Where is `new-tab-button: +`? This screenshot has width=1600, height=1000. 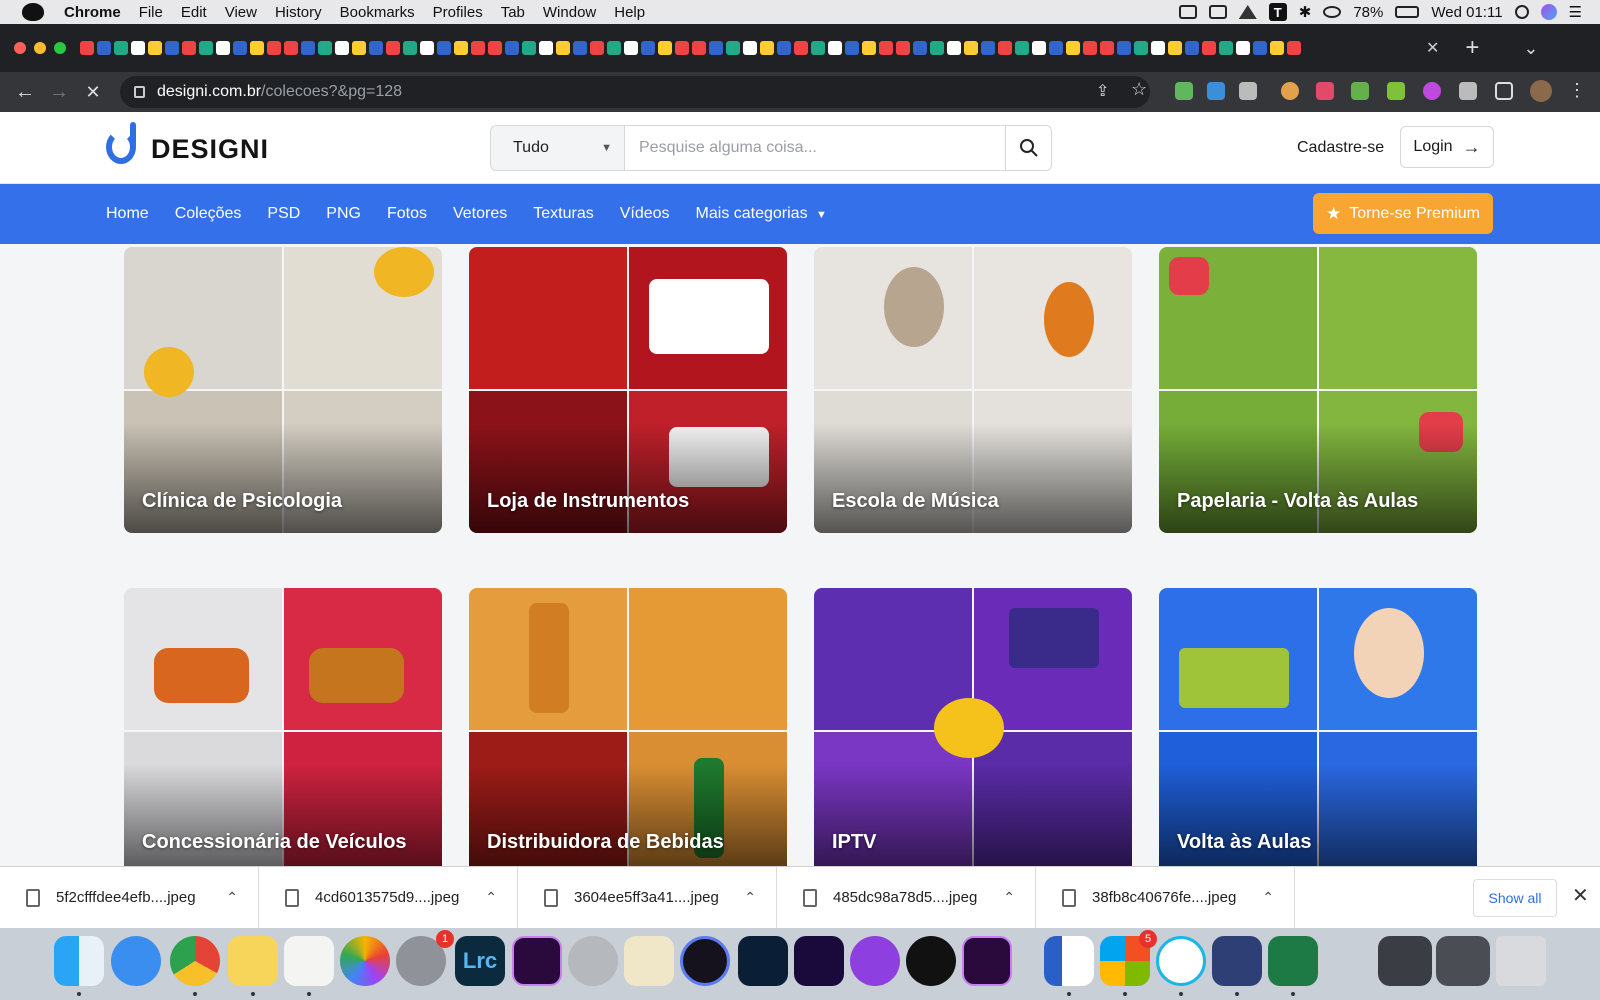
new-tab-button: + is located at coordinates (1472, 48).